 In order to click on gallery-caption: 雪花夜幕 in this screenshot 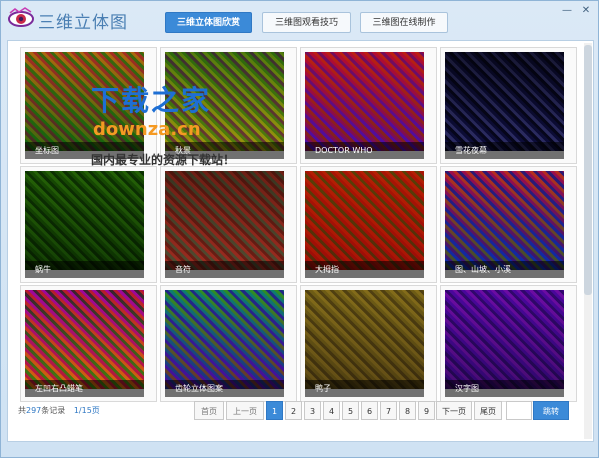, I will do `click(504, 150)`.